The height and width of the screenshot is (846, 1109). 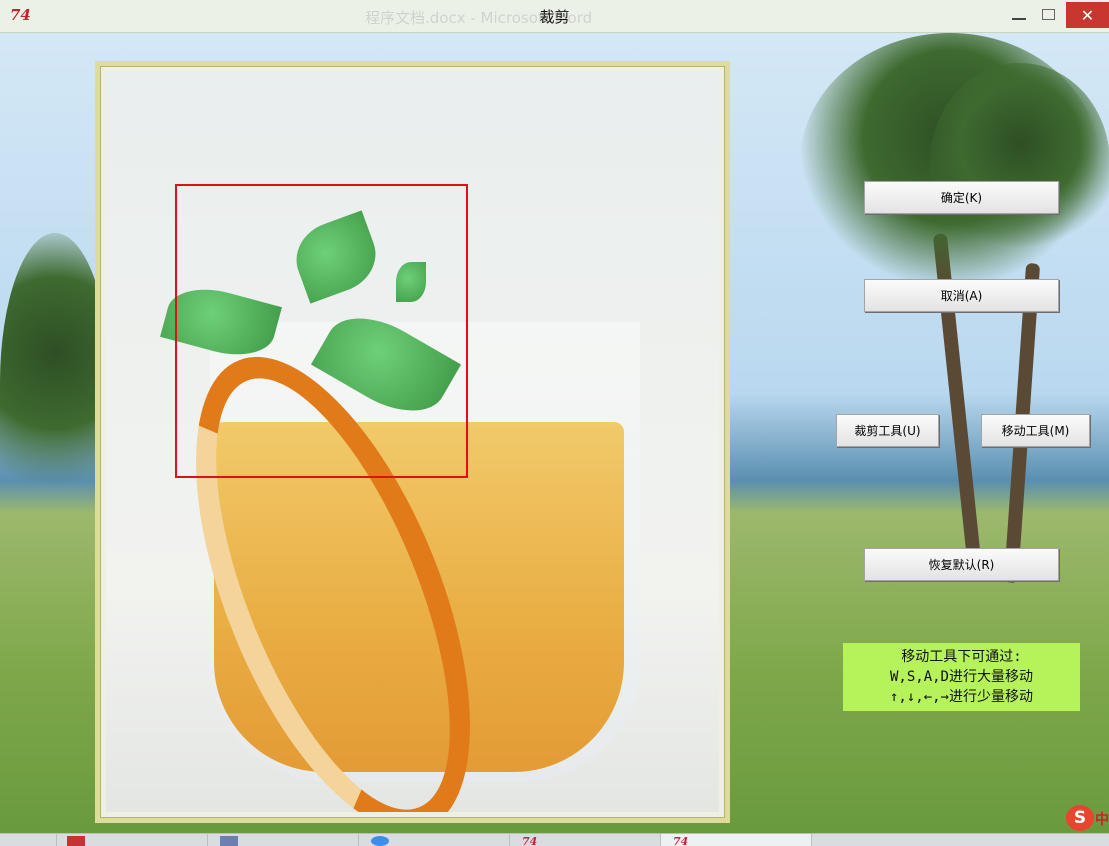 I want to click on taskbar: 74 74, so click(x=554, y=839).